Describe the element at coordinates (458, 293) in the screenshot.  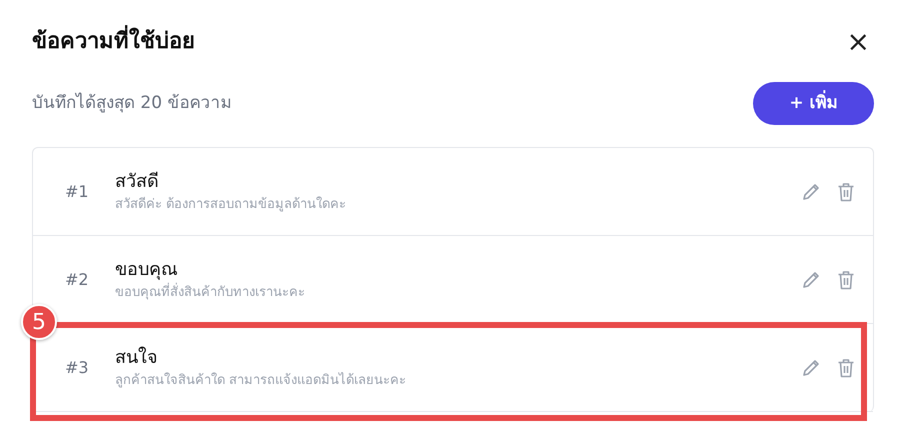
I see `message-text: ขอบคุณที่สั่งสินค้ากับทางเรานะคะ` at that location.